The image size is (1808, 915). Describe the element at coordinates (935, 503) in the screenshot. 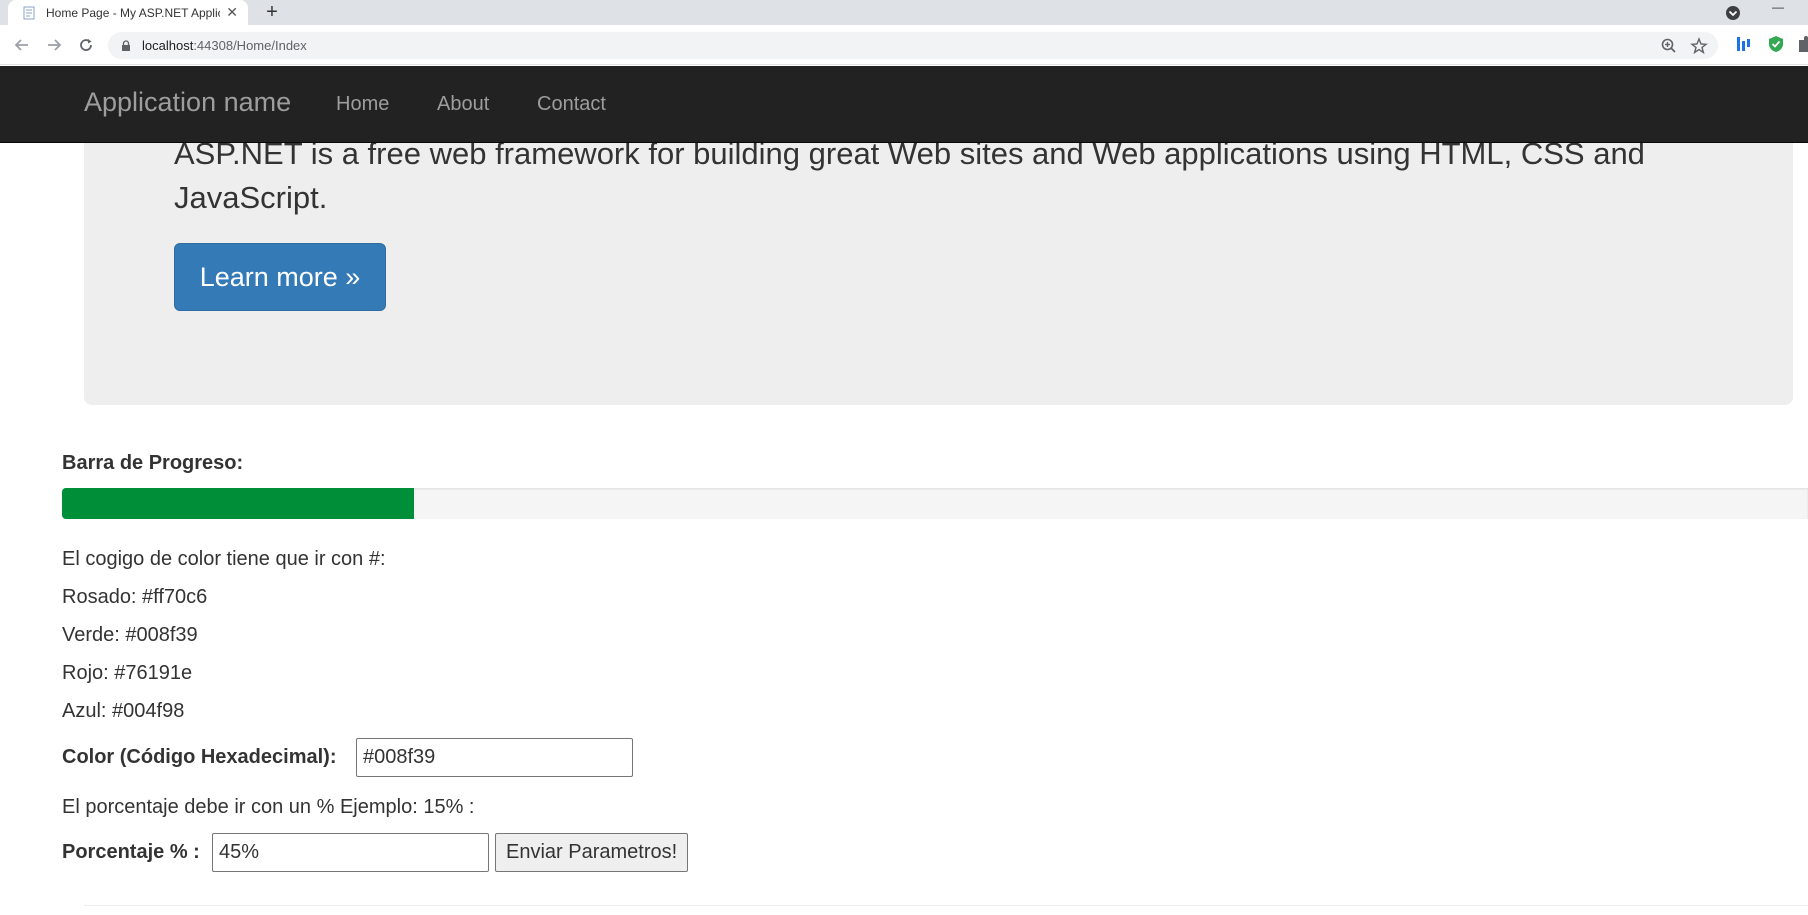

I see `progress-bar` at that location.